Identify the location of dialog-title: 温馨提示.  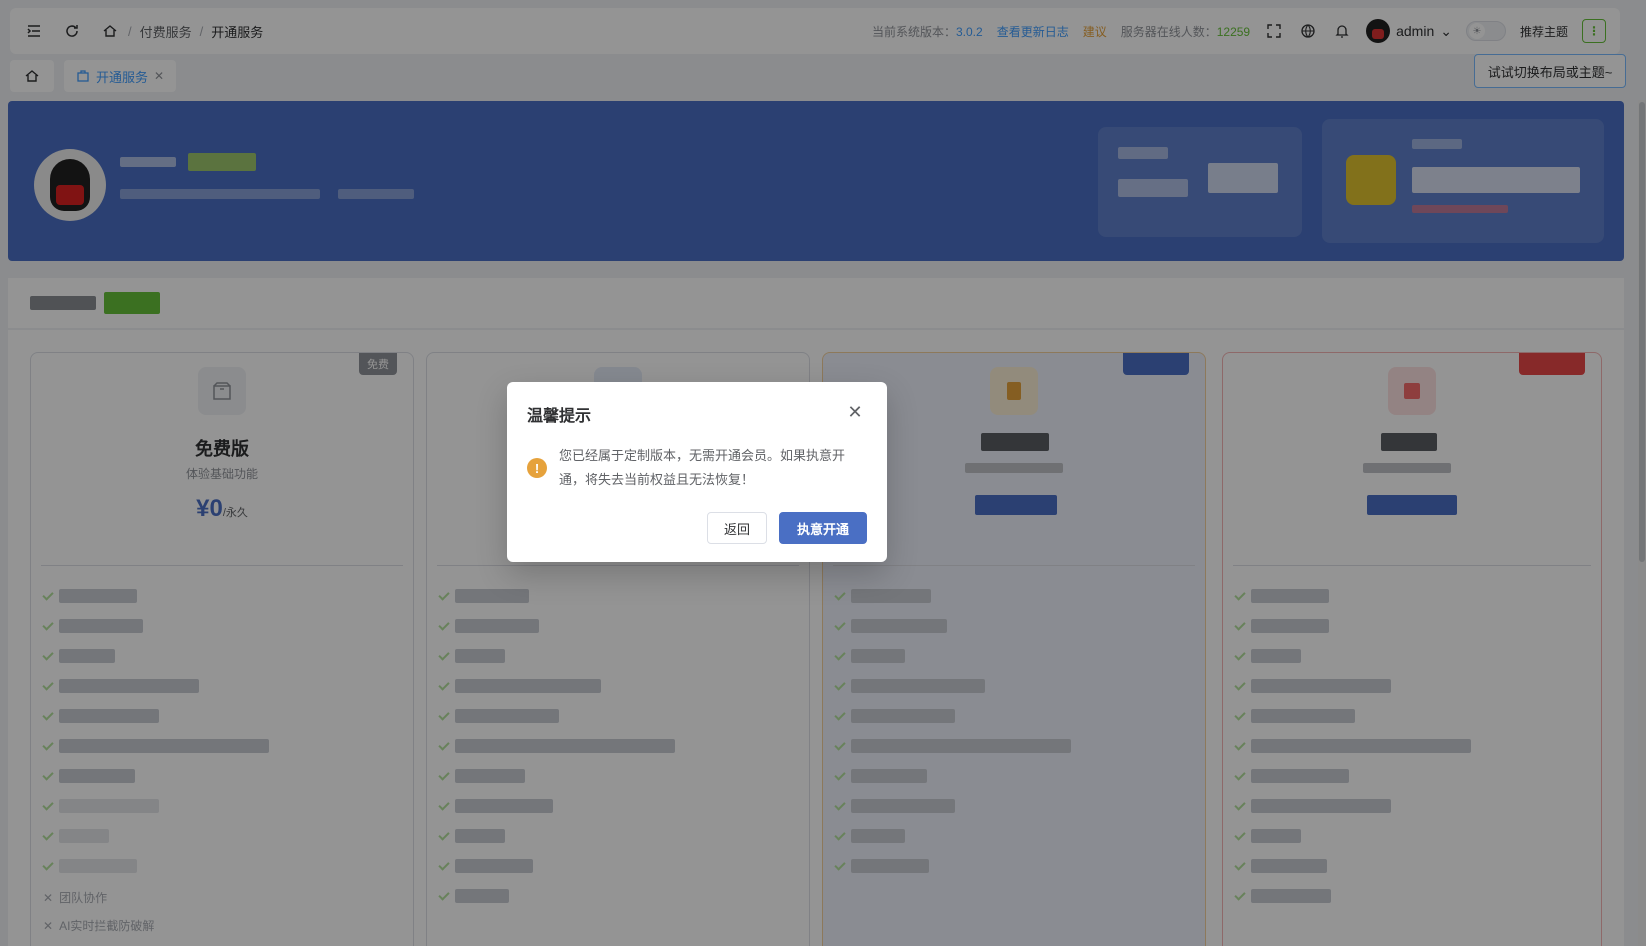
(559, 416).